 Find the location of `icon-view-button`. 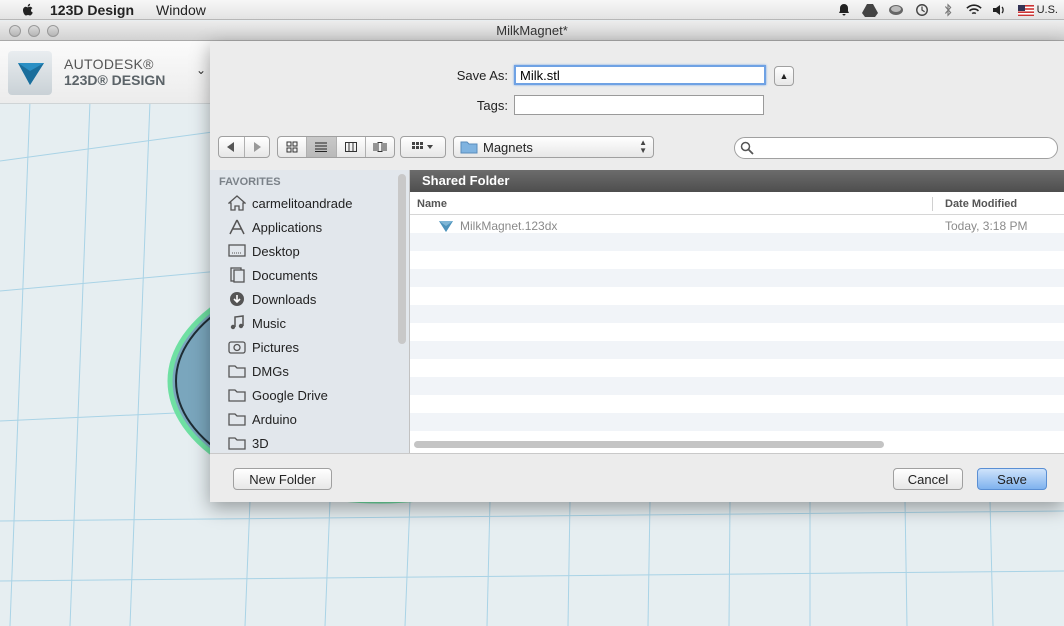

icon-view-button is located at coordinates (293, 147).